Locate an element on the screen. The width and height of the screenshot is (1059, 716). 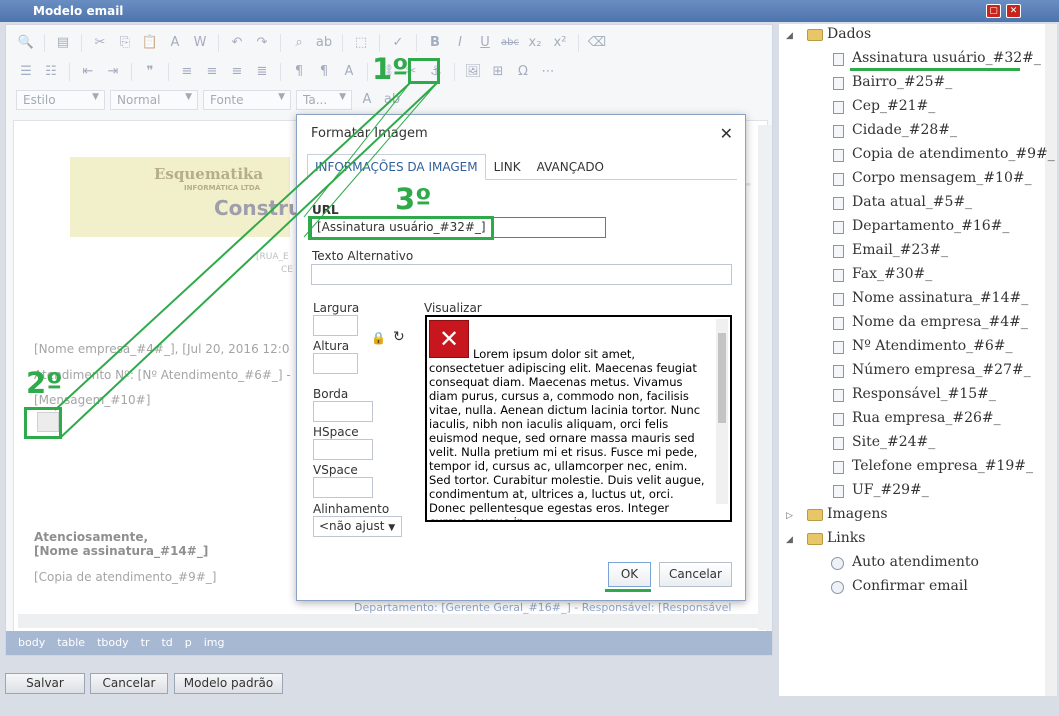
annotation-box-url is located at coordinates (401, 228).